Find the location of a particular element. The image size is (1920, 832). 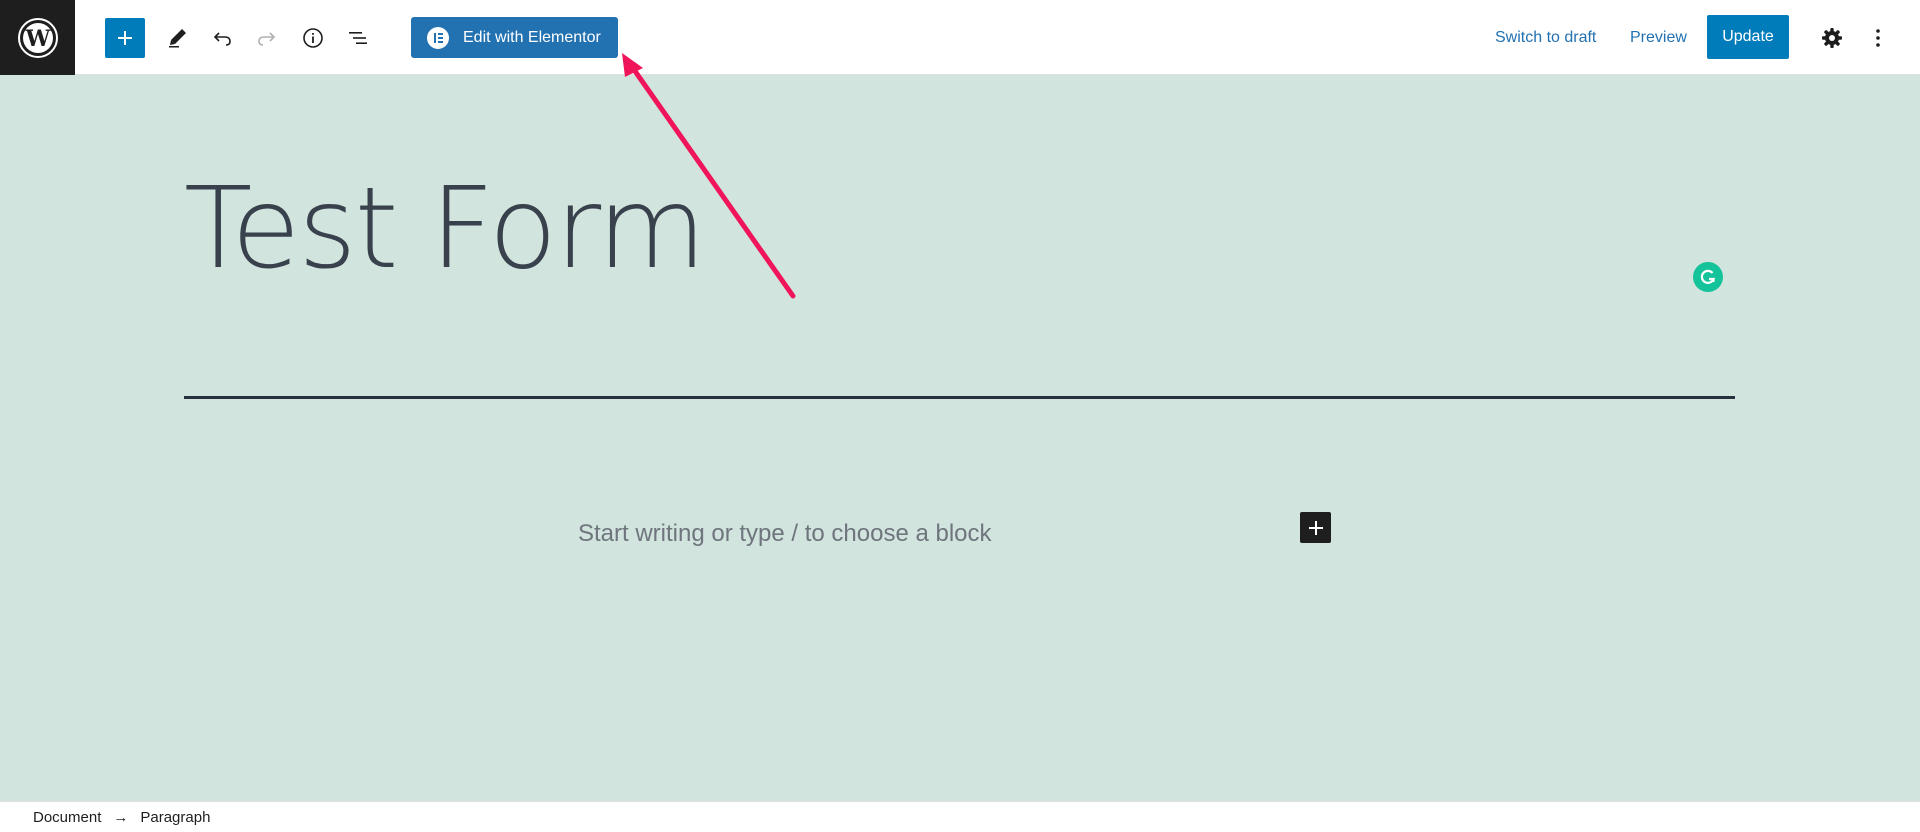

gear-icon is located at coordinates (1832, 38).